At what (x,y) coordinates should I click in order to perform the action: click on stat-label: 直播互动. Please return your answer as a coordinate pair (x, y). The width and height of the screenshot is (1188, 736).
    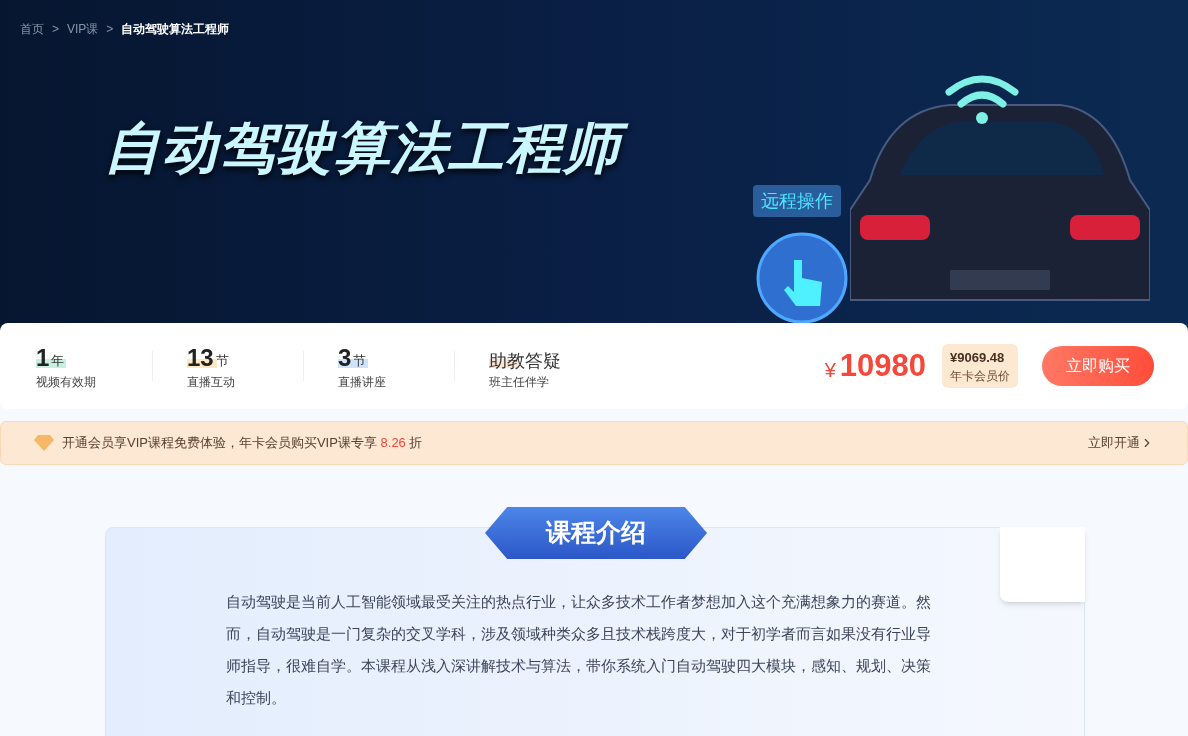
    Looking at the image, I should click on (211, 382).